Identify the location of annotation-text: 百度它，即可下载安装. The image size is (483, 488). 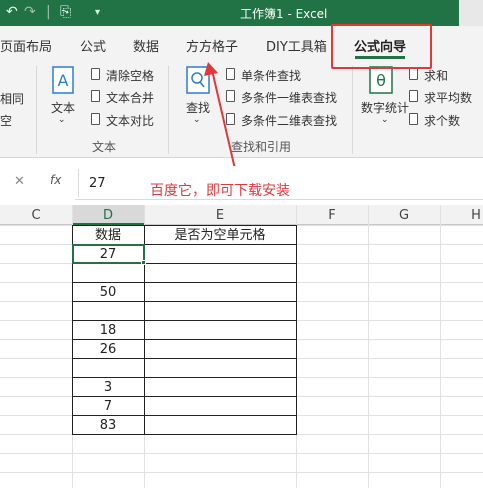
(220, 191).